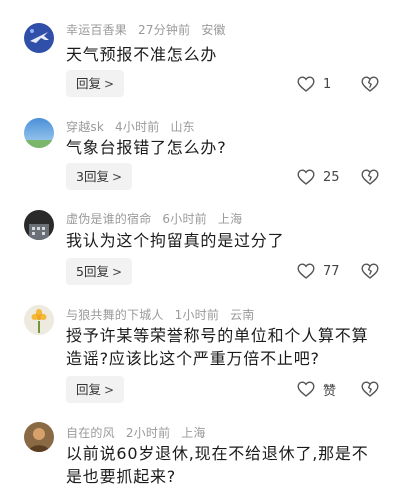 This screenshot has height=493, width=406. I want to click on comment-text: 我认为这个拘留真的是过分了, so click(175, 240).